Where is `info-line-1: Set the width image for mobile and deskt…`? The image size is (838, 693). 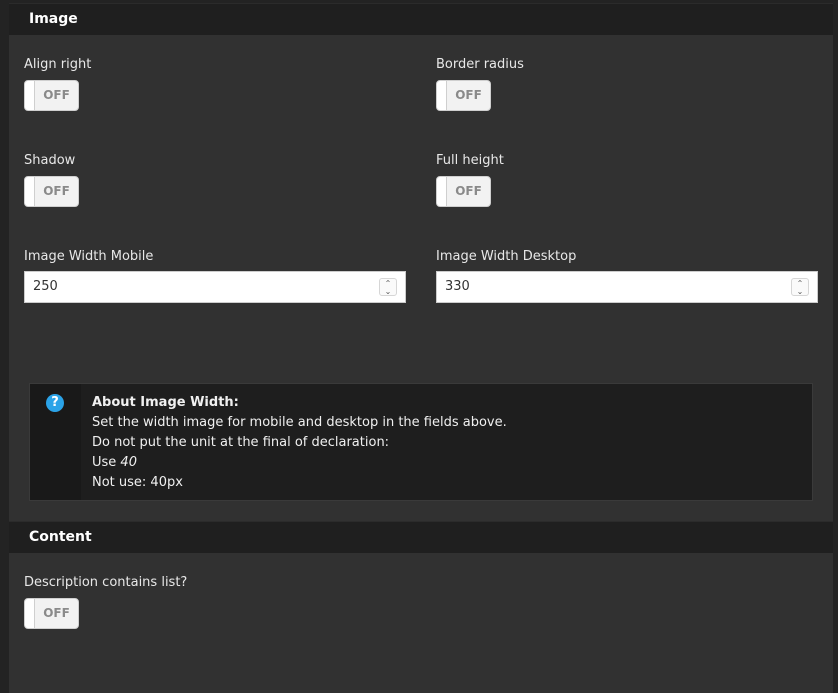
info-line-1: Set the width image for mobile and deskt… is located at coordinates (299, 422).